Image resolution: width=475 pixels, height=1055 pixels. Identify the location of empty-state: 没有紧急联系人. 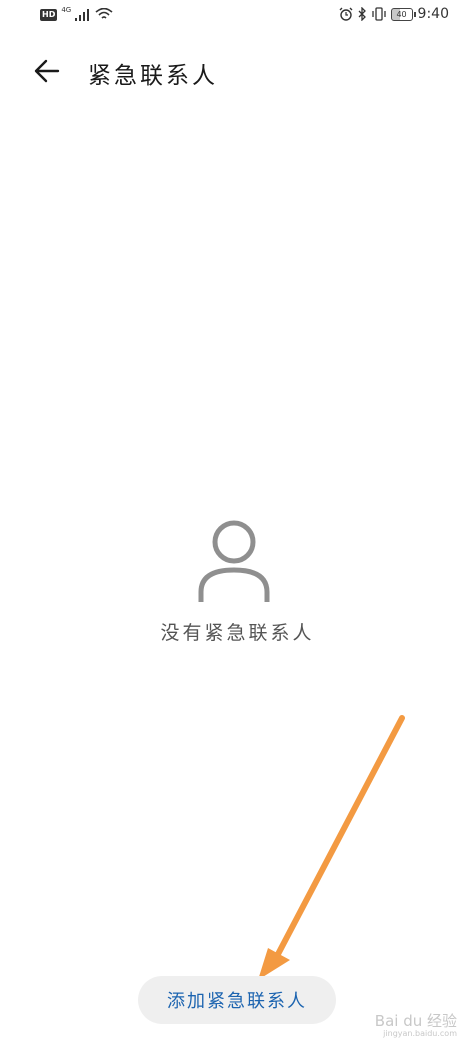
(237, 581).